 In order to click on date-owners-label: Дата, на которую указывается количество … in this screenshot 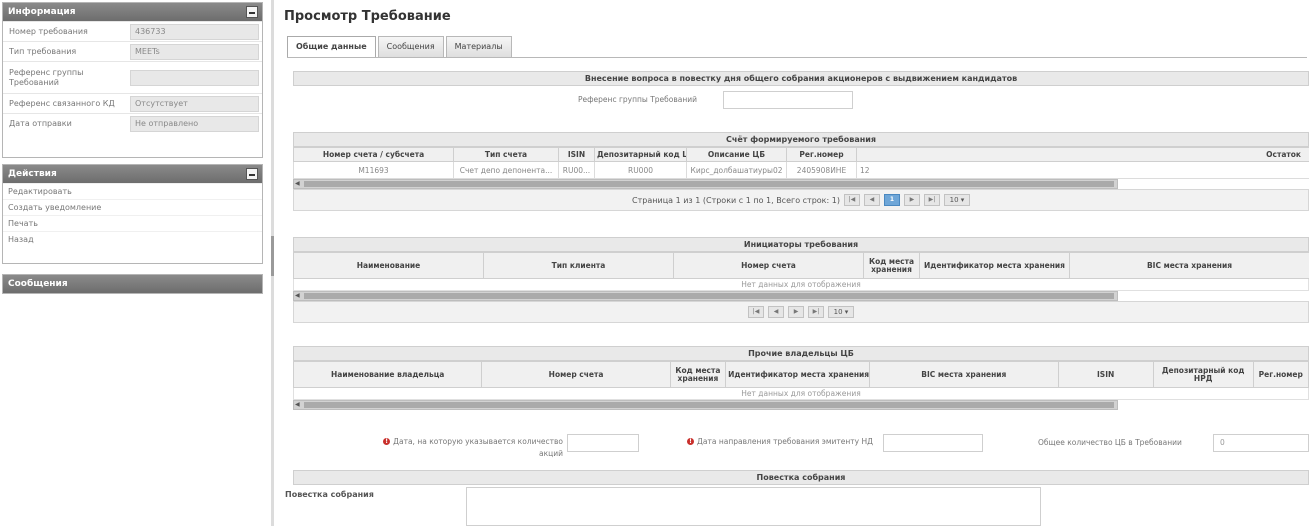, I will do `click(478, 447)`.